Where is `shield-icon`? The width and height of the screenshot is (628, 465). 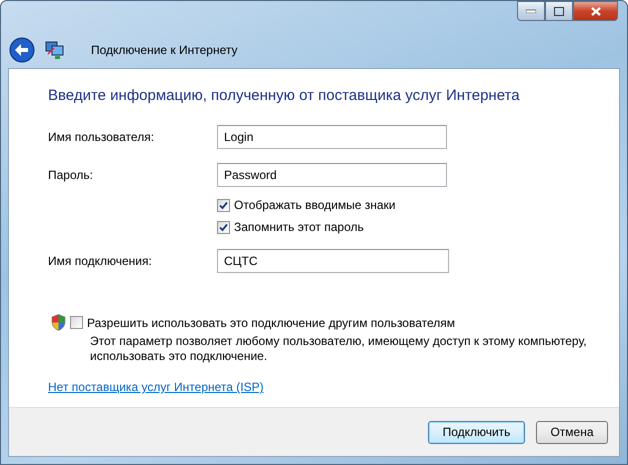 shield-icon is located at coordinates (58, 322).